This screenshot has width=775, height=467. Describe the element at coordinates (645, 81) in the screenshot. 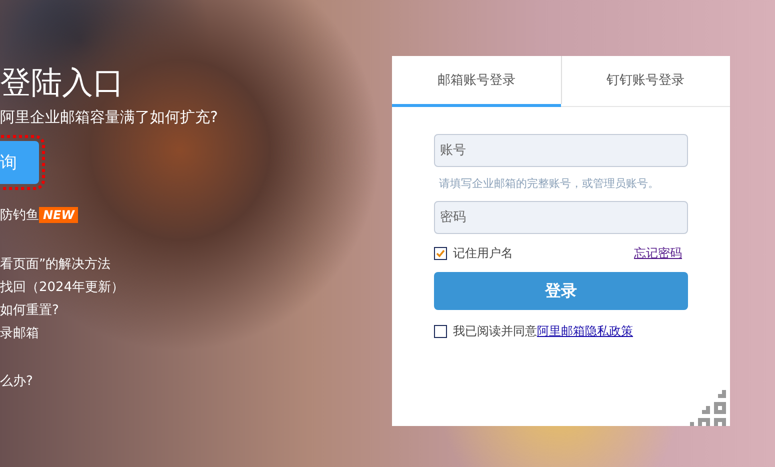

I see `login-tab: 钉钉账号登录` at that location.